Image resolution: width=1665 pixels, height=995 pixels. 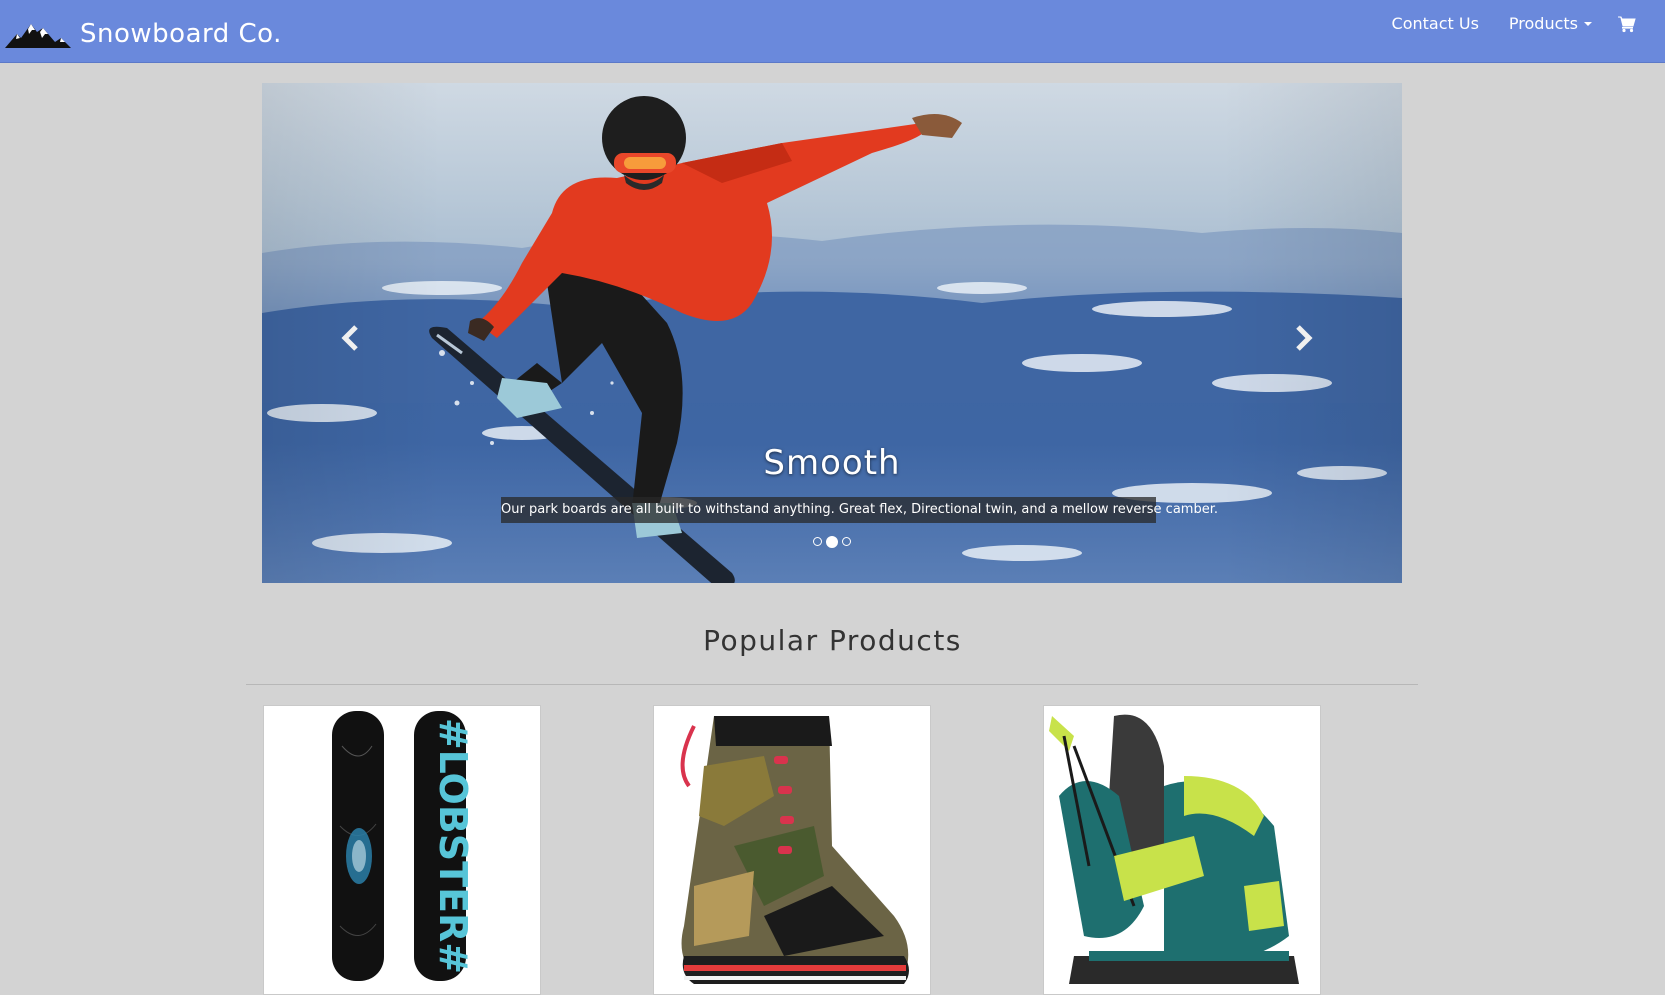 I want to click on brand-link: Snowboard Co., so click(x=143, y=34).